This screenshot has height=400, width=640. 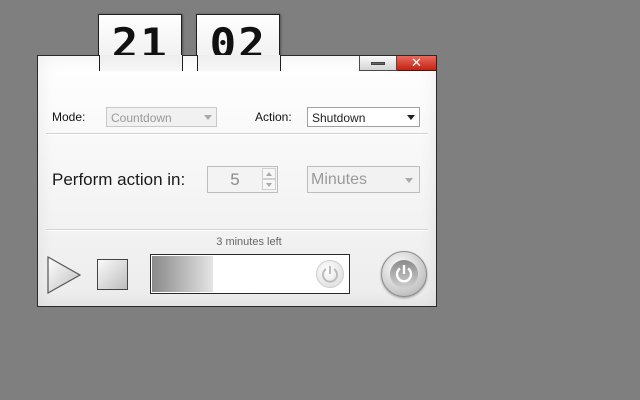 I want to click on countdown-progress-bar, so click(x=250, y=274).